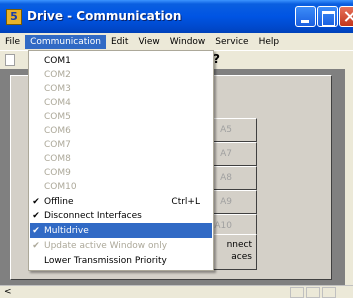 The width and height of the screenshot is (353, 298). Describe the element at coordinates (119, 42) in the screenshot. I see `menu-edit: Edit` at that location.